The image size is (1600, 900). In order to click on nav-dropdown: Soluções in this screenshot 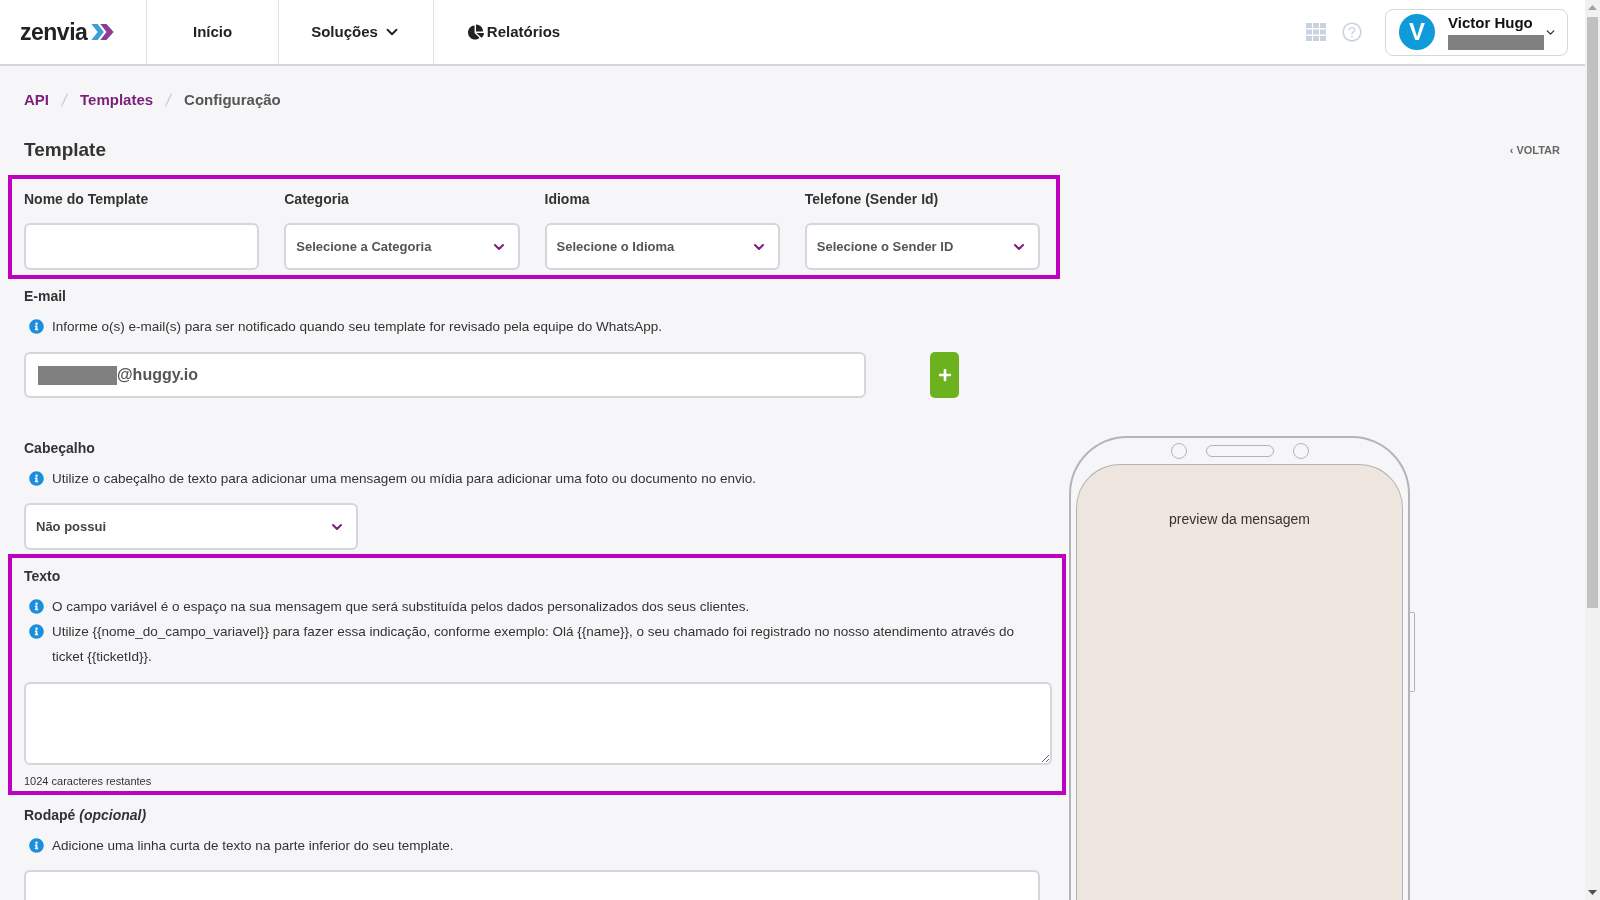, I will do `click(356, 32)`.